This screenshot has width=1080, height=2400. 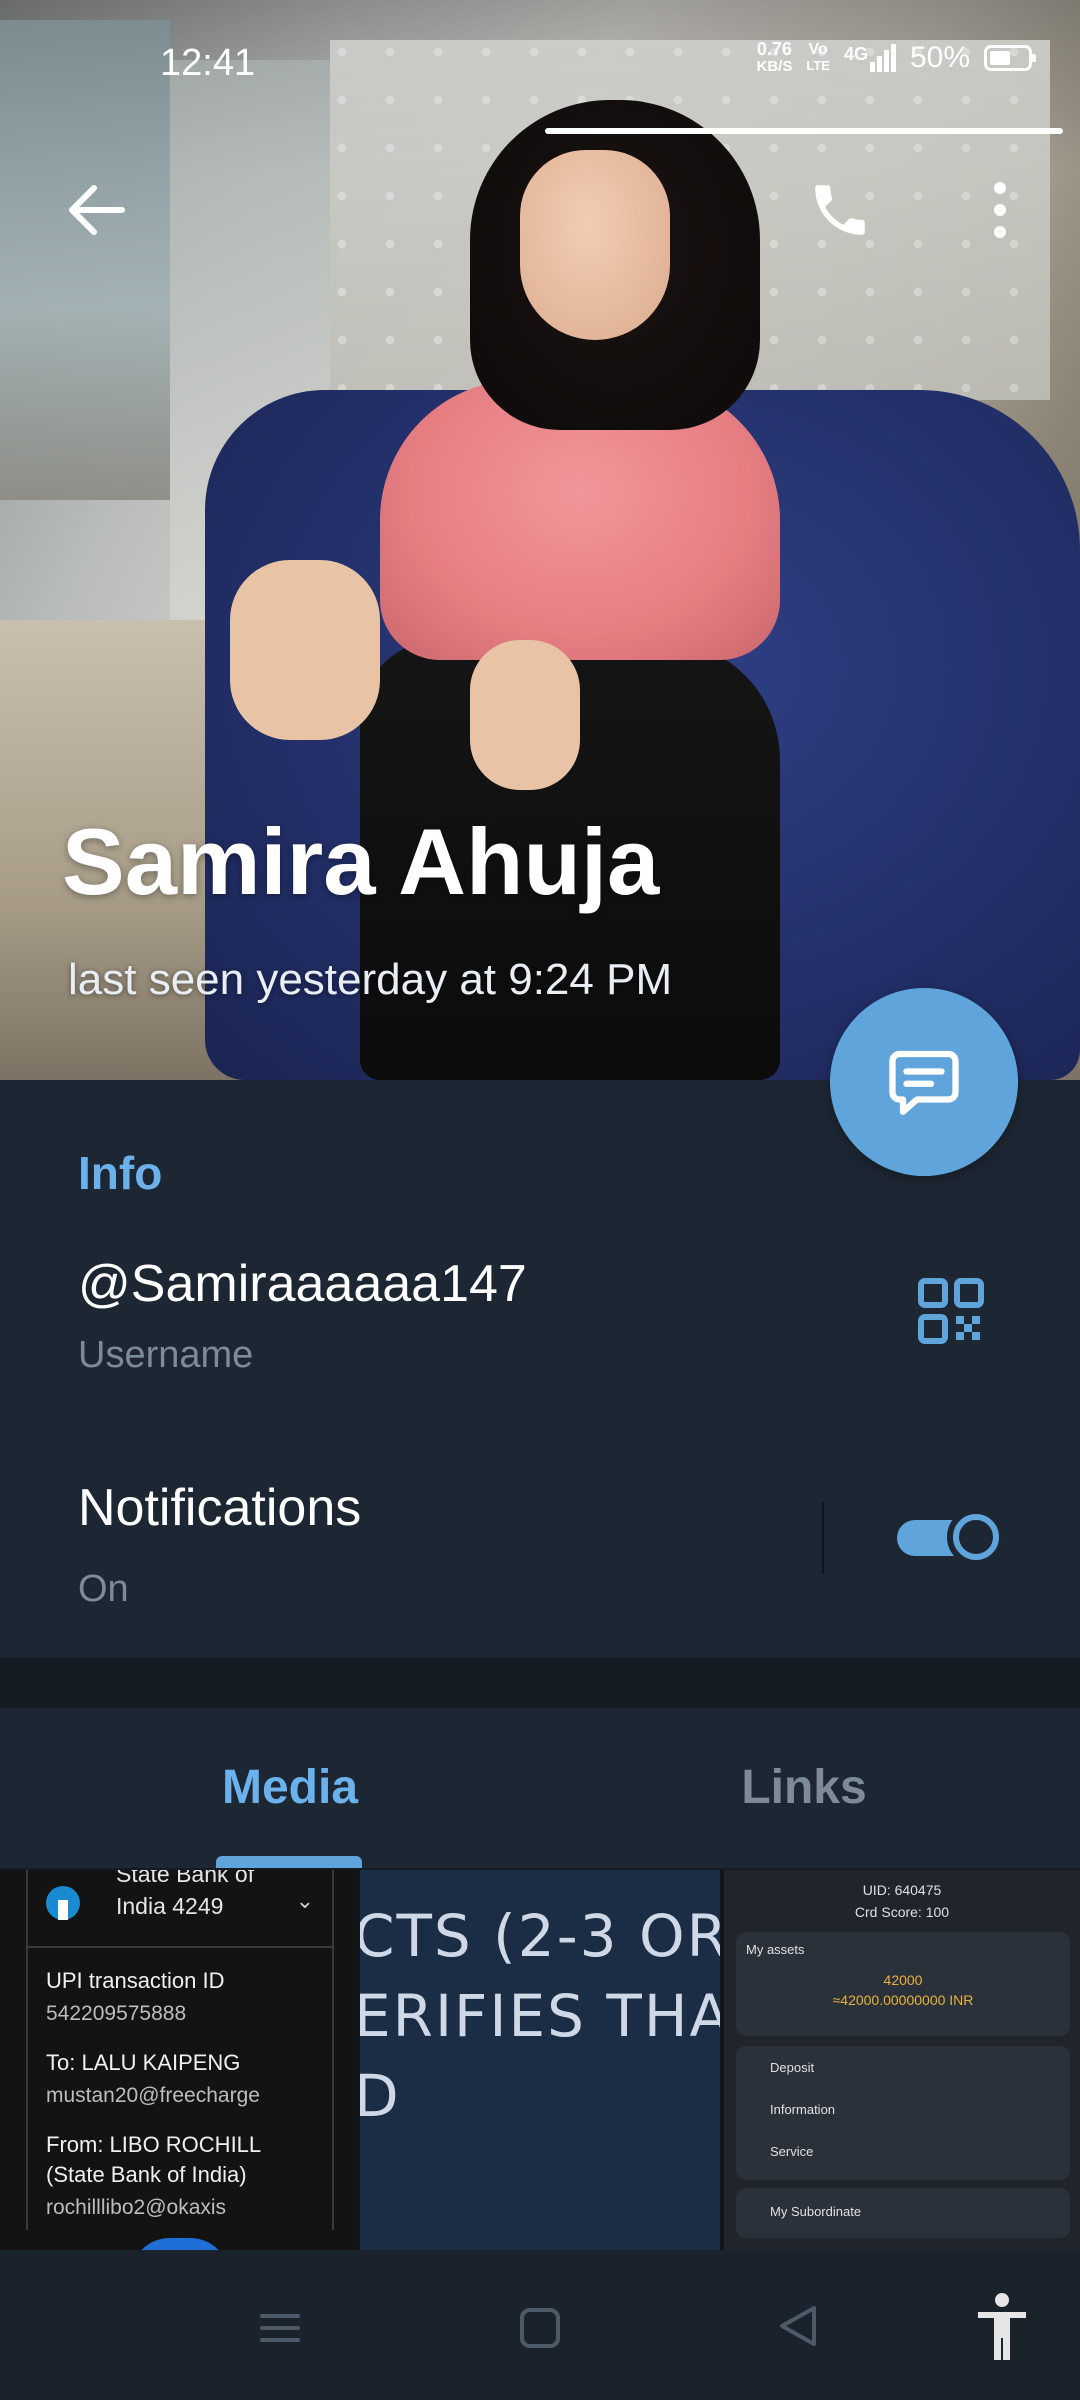 What do you see at coordinates (103, 1589) in the screenshot?
I see `notifications-value: On` at bounding box center [103, 1589].